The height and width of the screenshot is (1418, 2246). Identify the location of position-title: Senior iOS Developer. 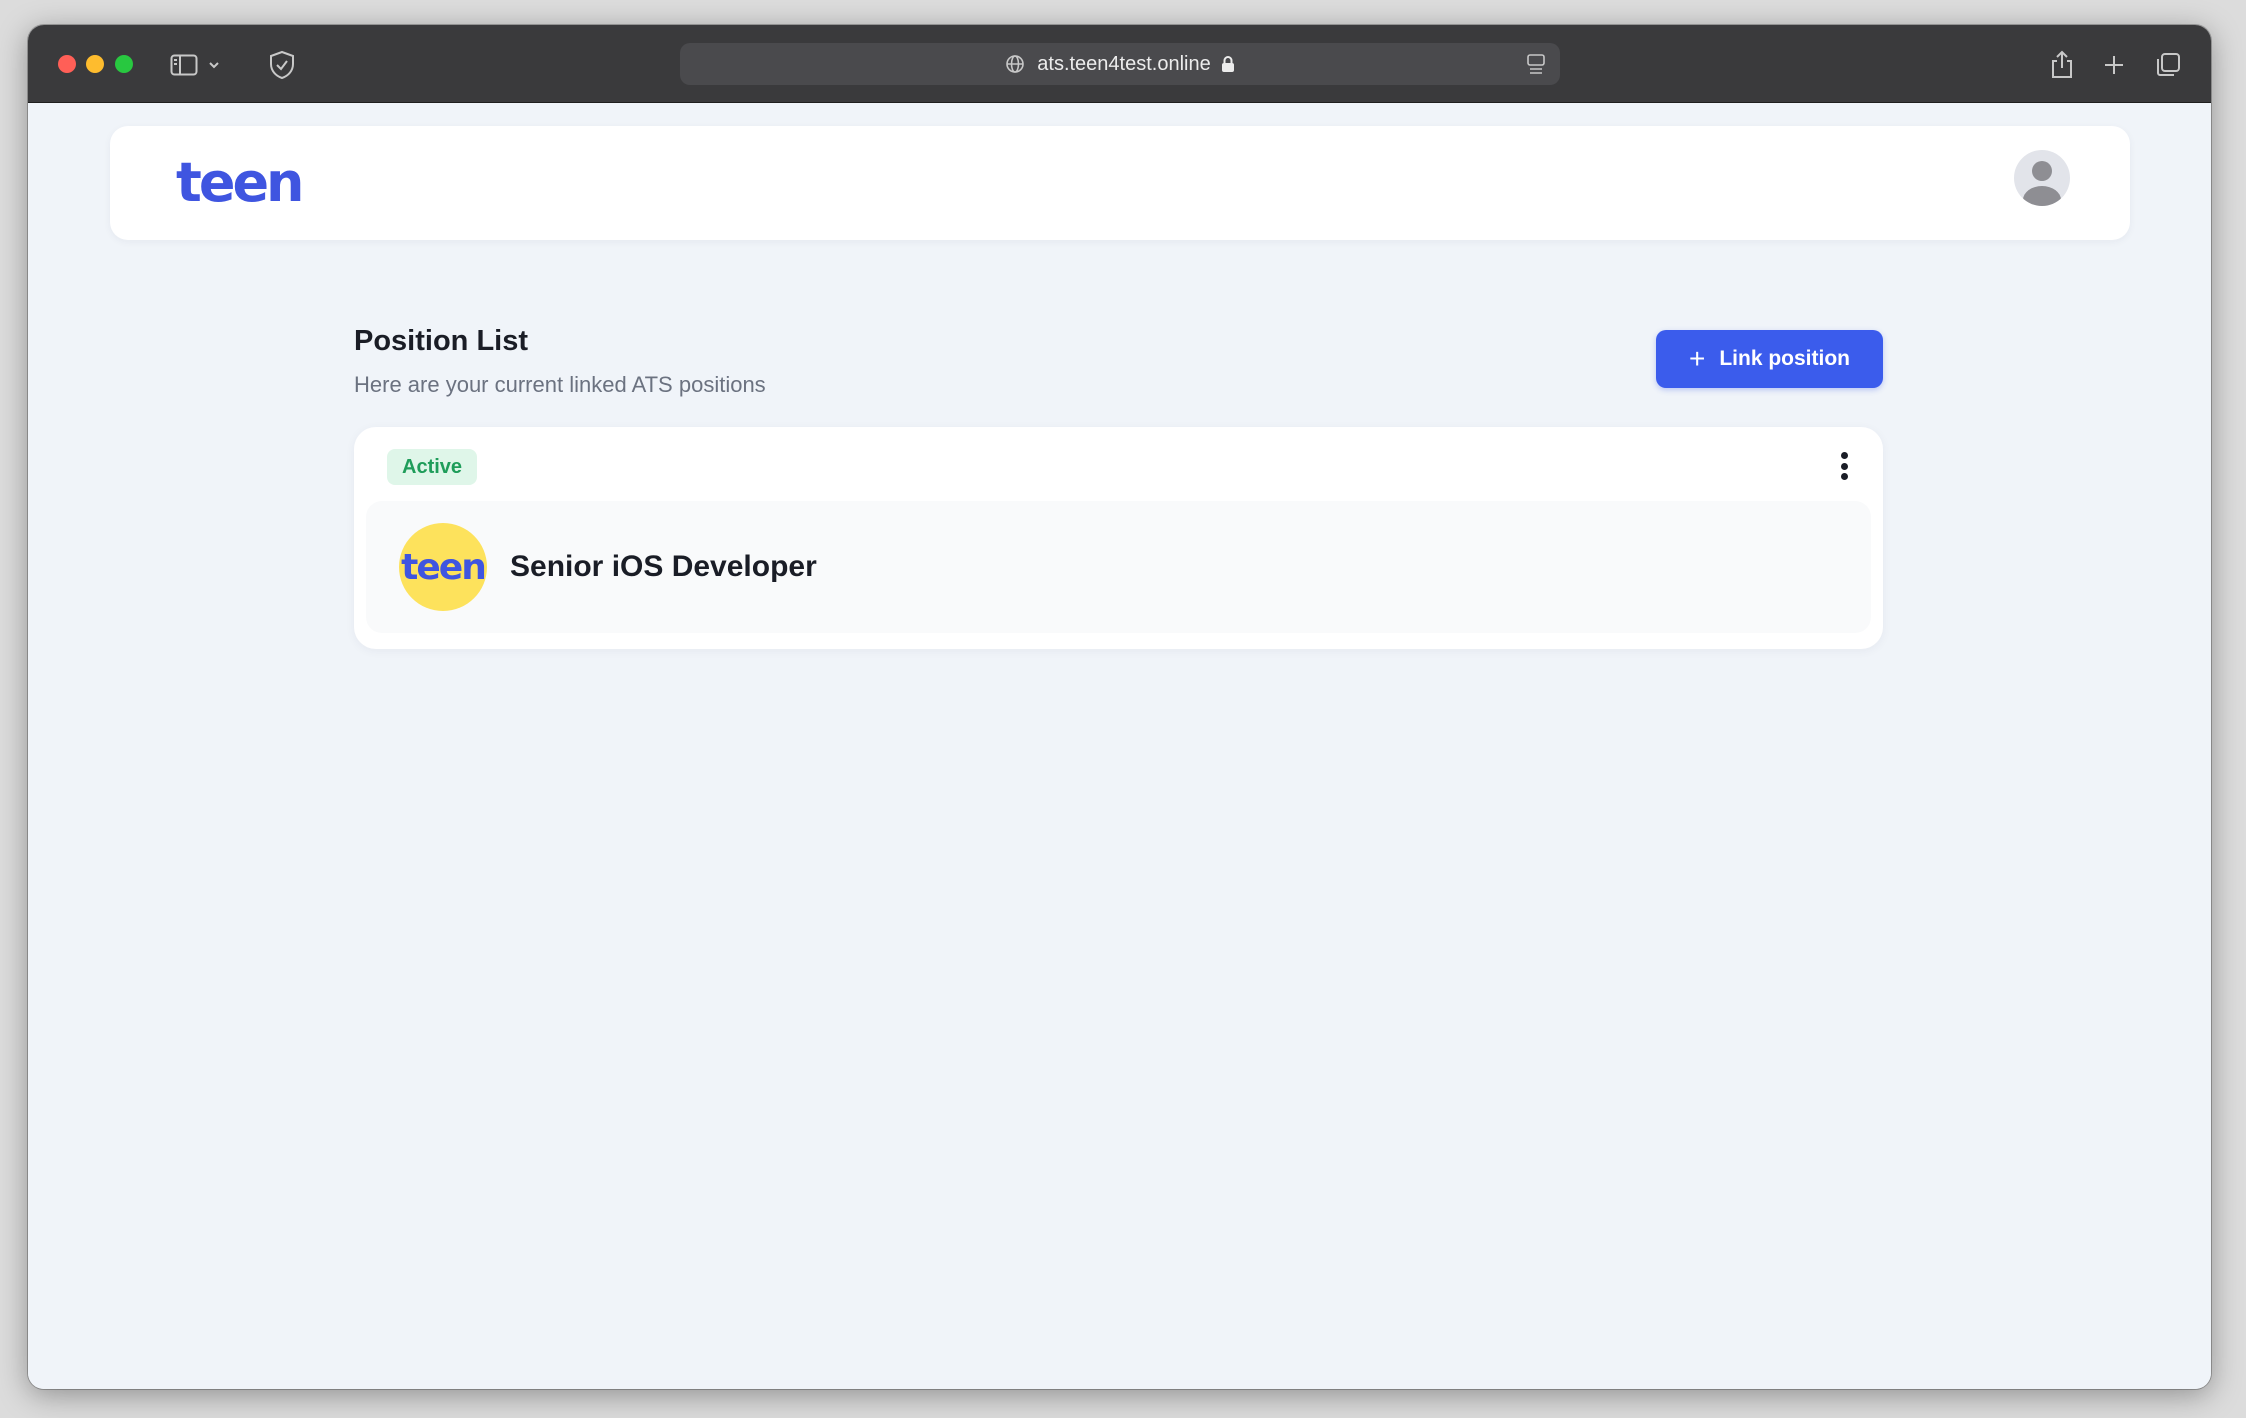
(663, 567).